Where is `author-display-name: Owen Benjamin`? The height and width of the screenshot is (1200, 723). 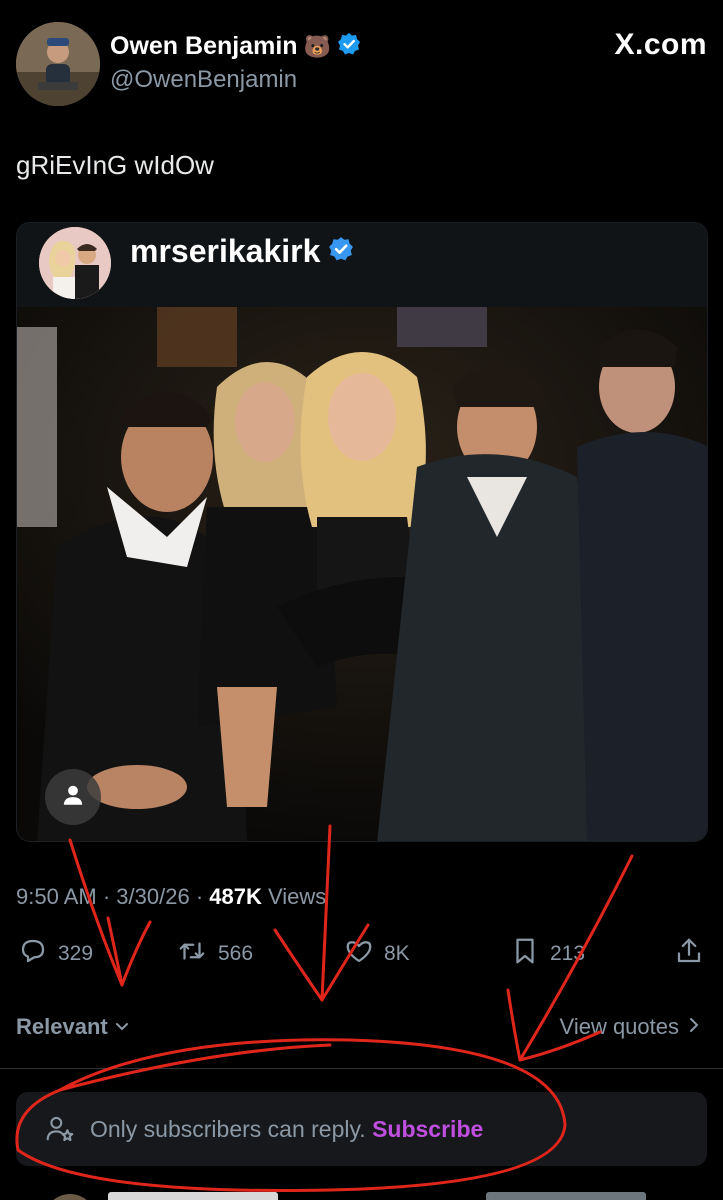 author-display-name: Owen Benjamin is located at coordinates (204, 46).